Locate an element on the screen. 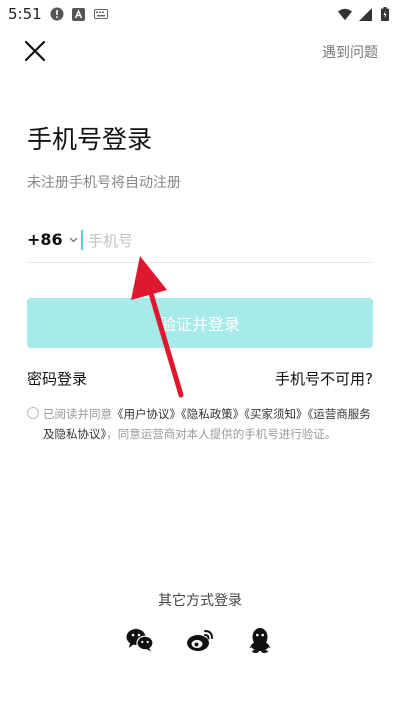 The height and width of the screenshot is (711, 400). buyer-notice-link: 《买家须知》 is located at coordinates (275, 414).